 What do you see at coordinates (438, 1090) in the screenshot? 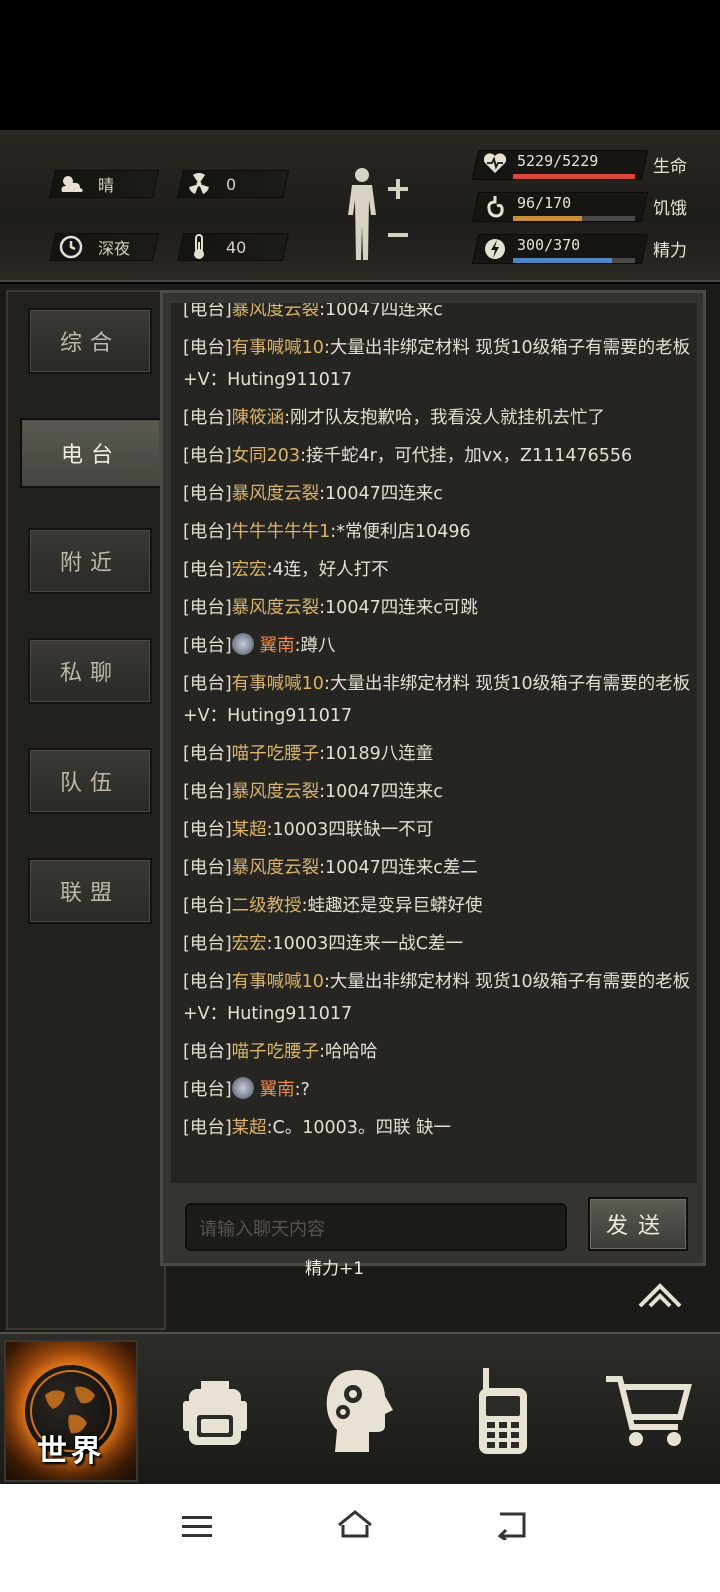
I see `chat-message: [电台] 翼南:?` at bounding box center [438, 1090].